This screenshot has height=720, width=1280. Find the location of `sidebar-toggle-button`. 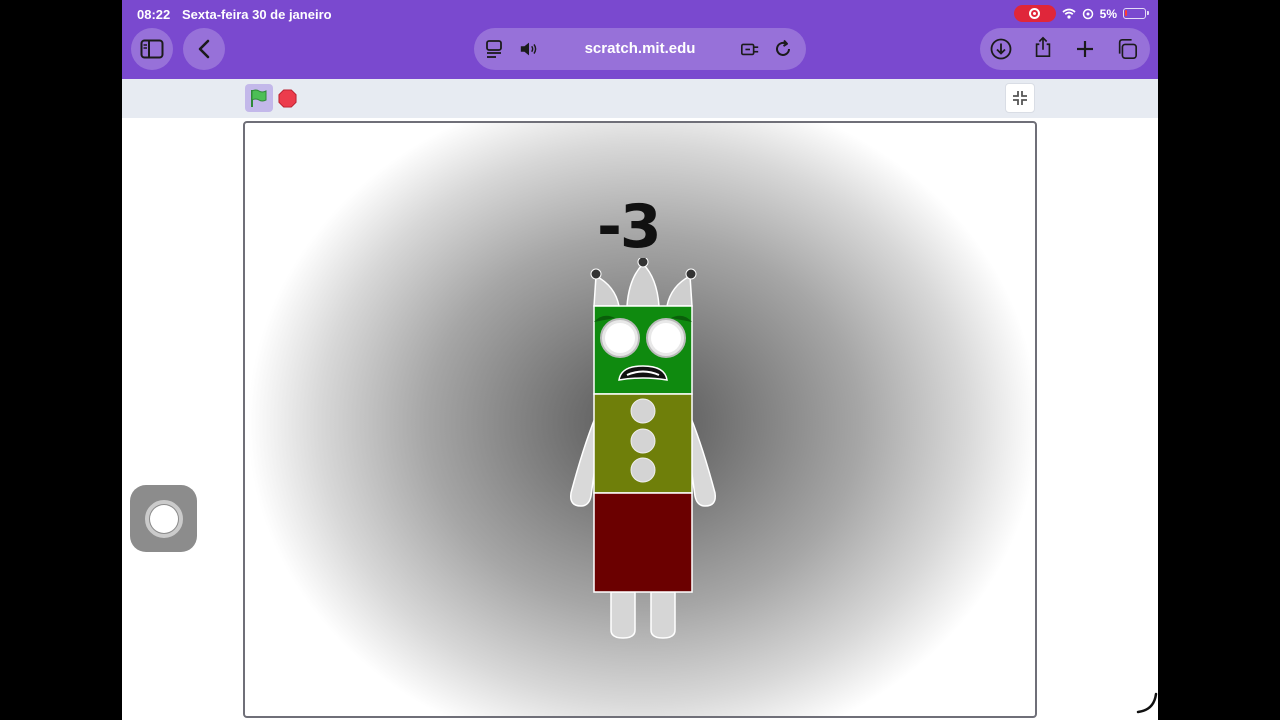

sidebar-toggle-button is located at coordinates (152, 49).